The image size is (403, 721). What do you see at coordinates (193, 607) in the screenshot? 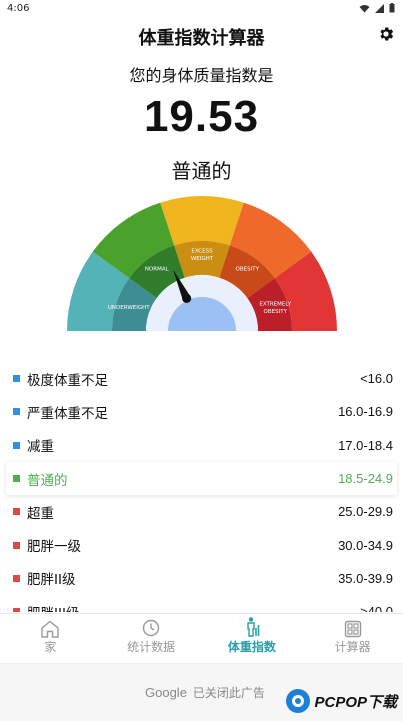
I see `range-label: 肥胖III级` at bounding box center [193, 607].